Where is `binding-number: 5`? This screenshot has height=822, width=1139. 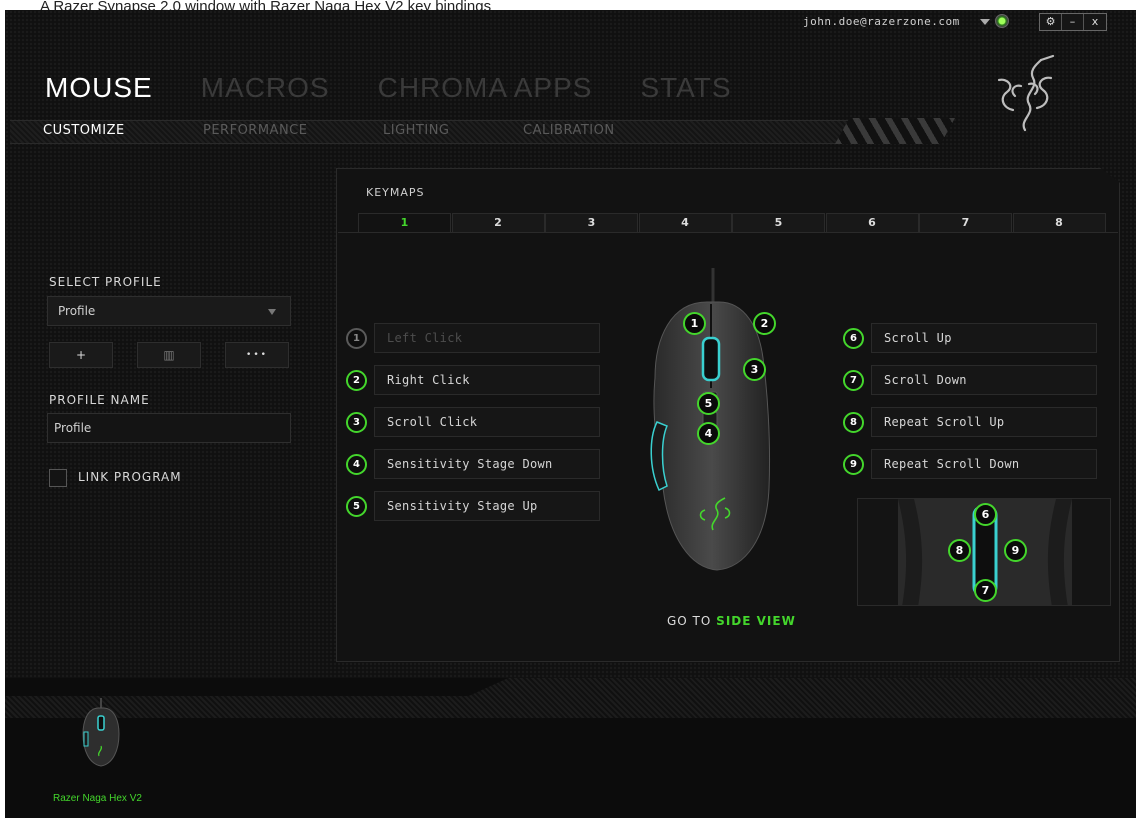
binding-number: 5 is located at coordinates (356, 506).